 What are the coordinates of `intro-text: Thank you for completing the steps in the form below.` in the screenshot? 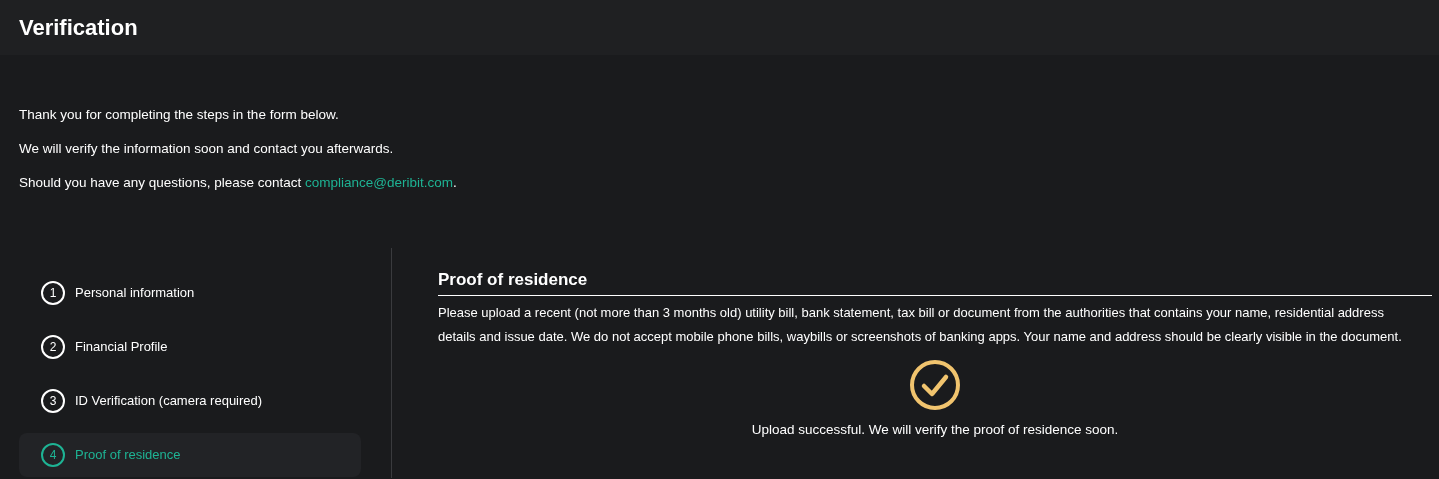 It's located at (179, 115).